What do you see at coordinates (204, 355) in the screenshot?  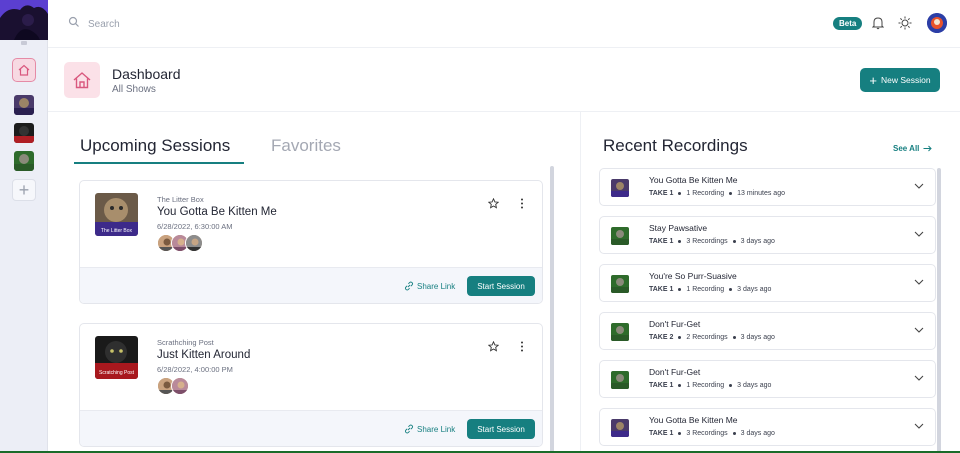 I see `session-title: Just Kitten Around` at bounding box center [204, 355].